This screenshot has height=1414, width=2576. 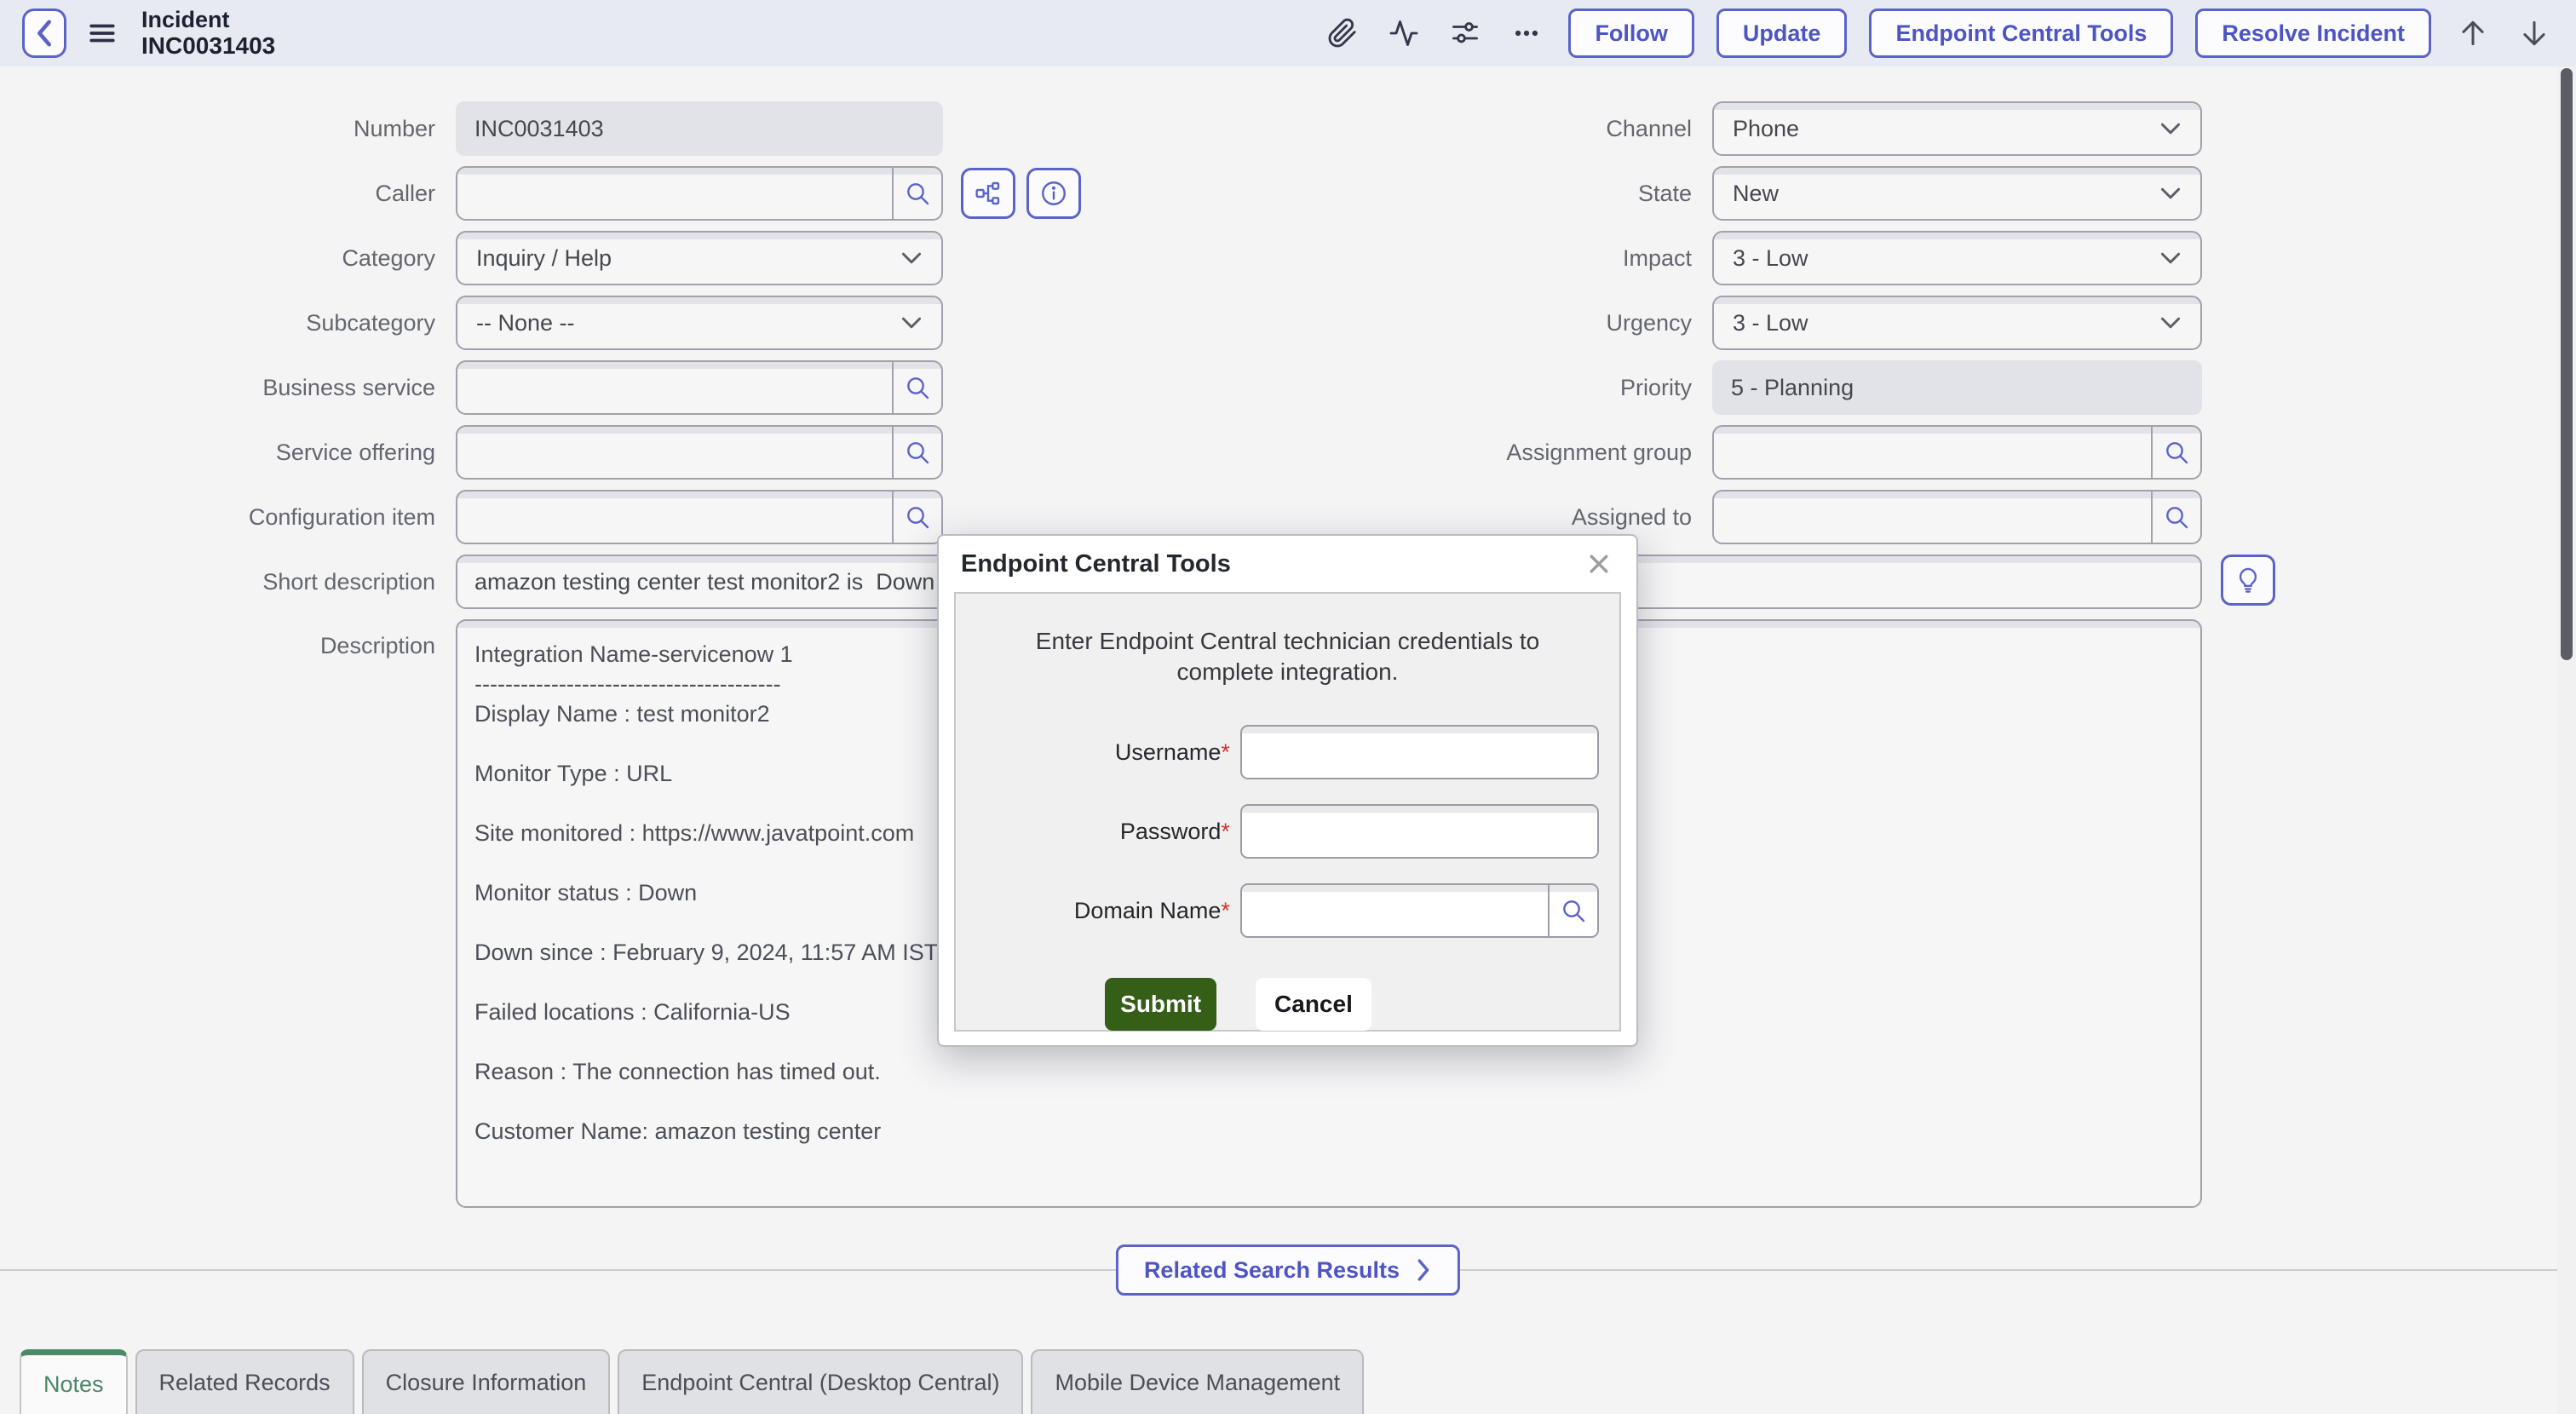 I want to click on urgency-select: 3 - Low, so click(x=1957, y=323).